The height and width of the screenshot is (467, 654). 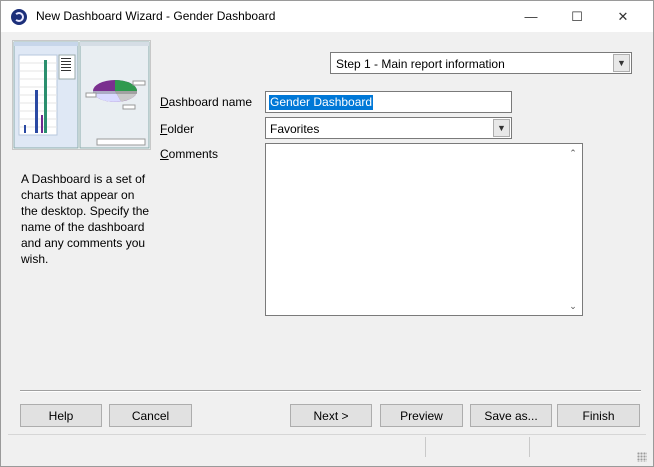 I want to click on step-selector: Step 1 - Main report information ▼, so click(x=481, y=63).